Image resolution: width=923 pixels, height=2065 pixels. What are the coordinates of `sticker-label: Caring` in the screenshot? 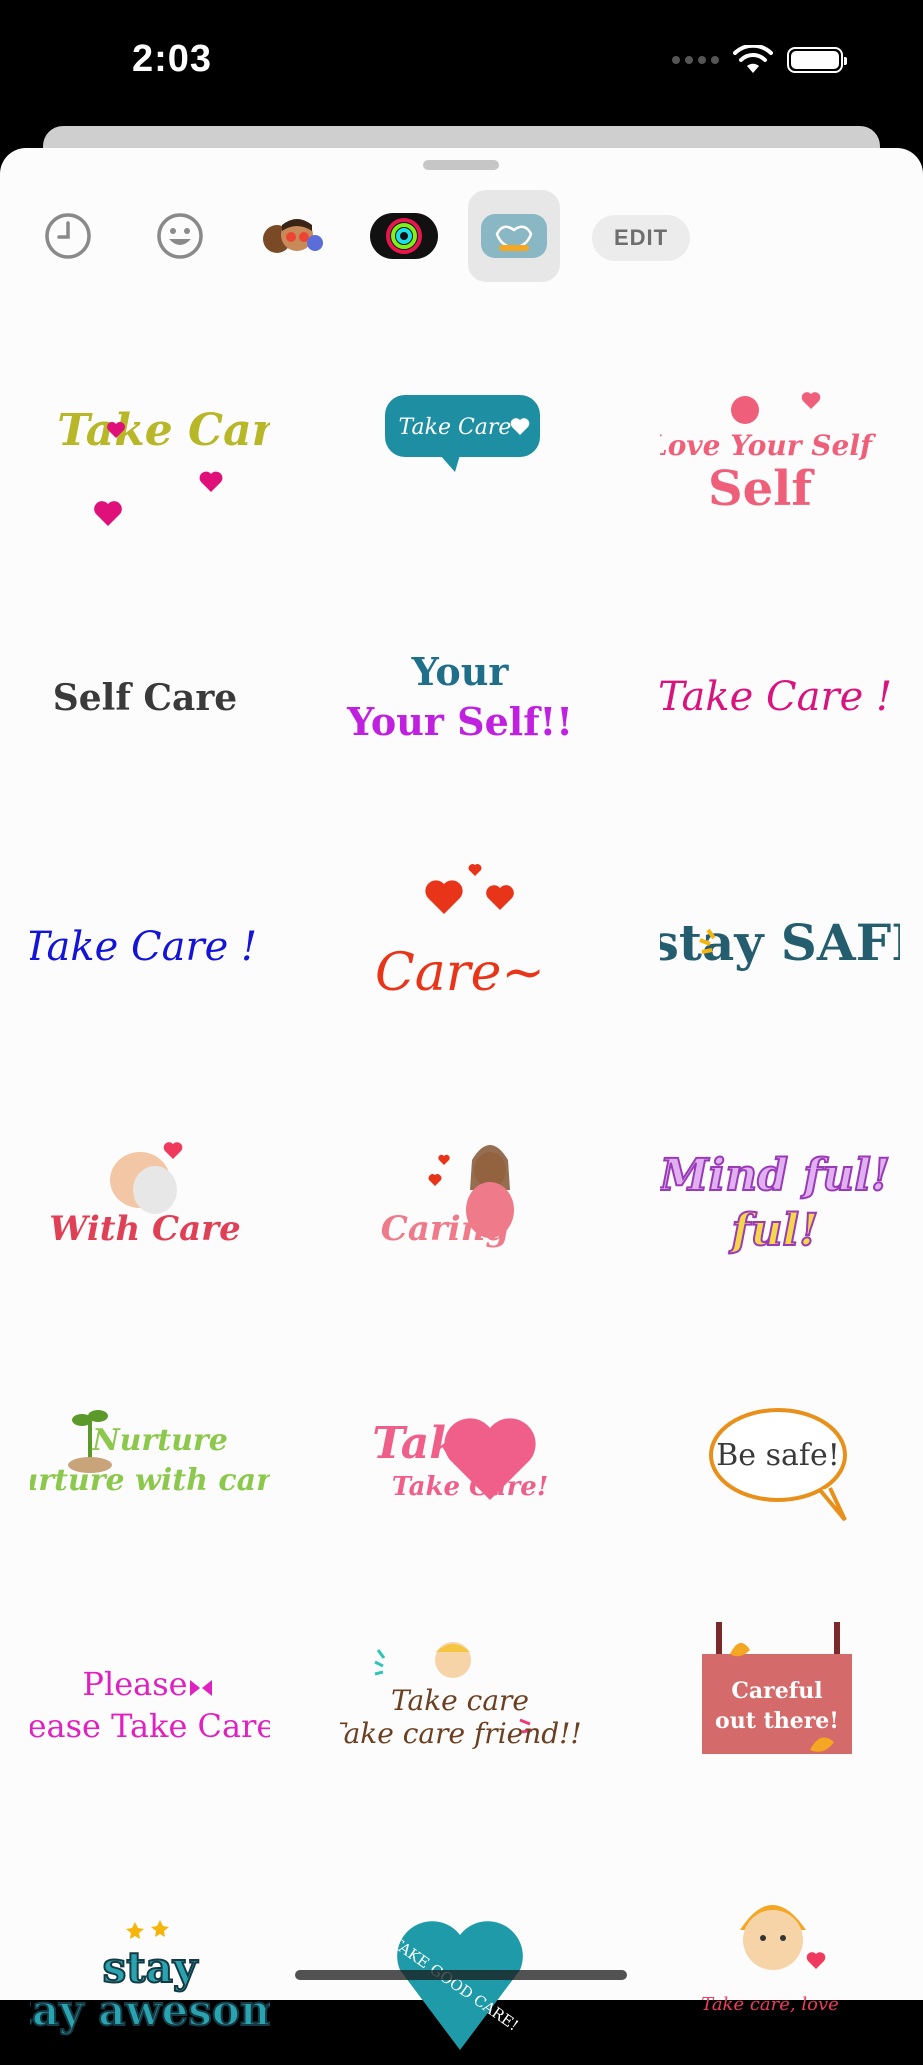 It's located at (445, 1229).